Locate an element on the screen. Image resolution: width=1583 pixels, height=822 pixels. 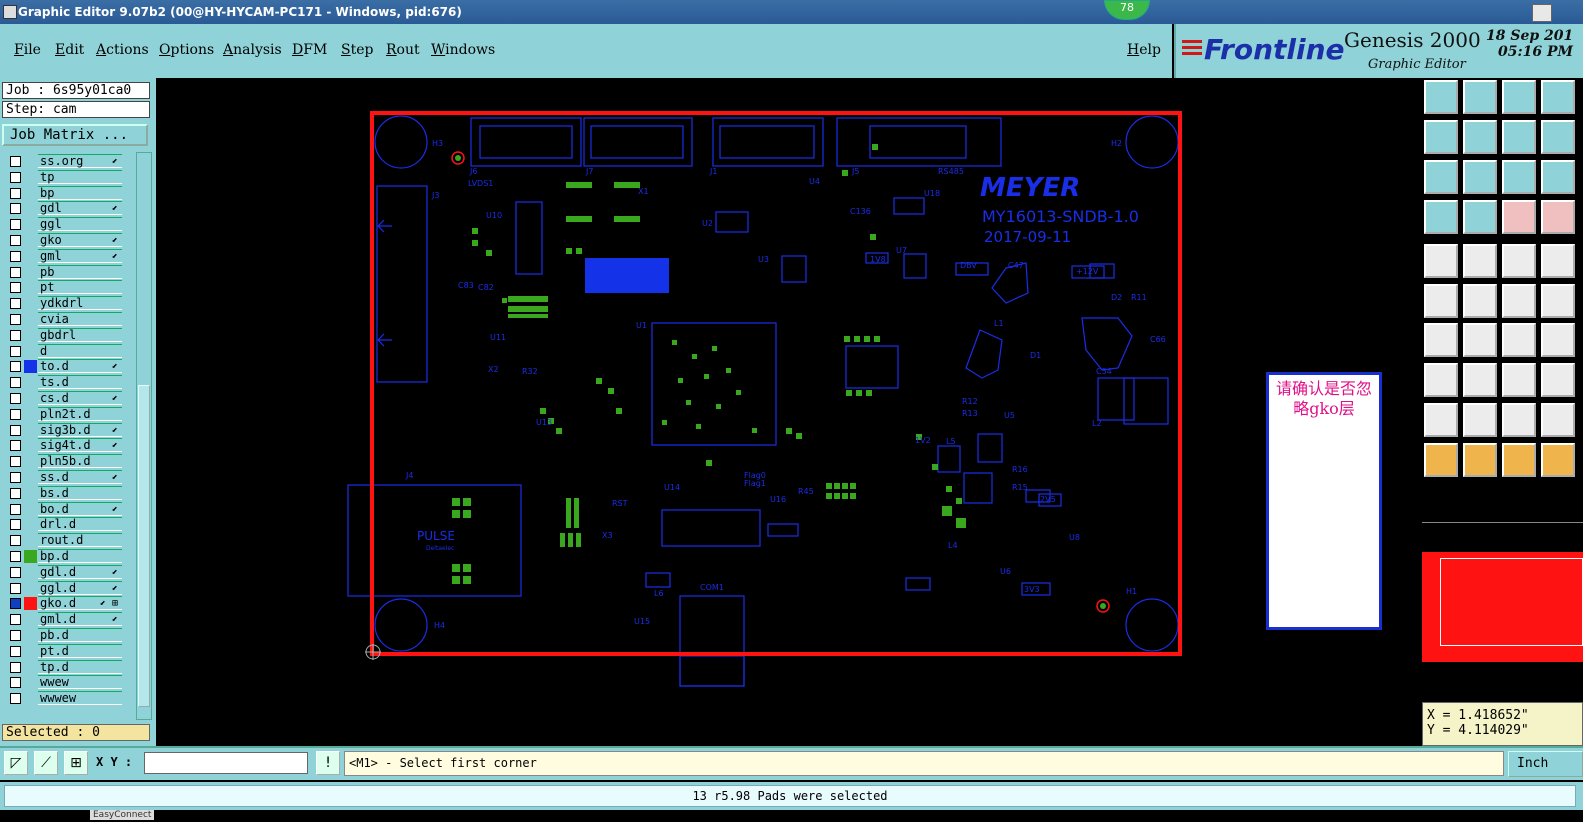
layer-row: pln5b.d is located at coordinates (63, 462).